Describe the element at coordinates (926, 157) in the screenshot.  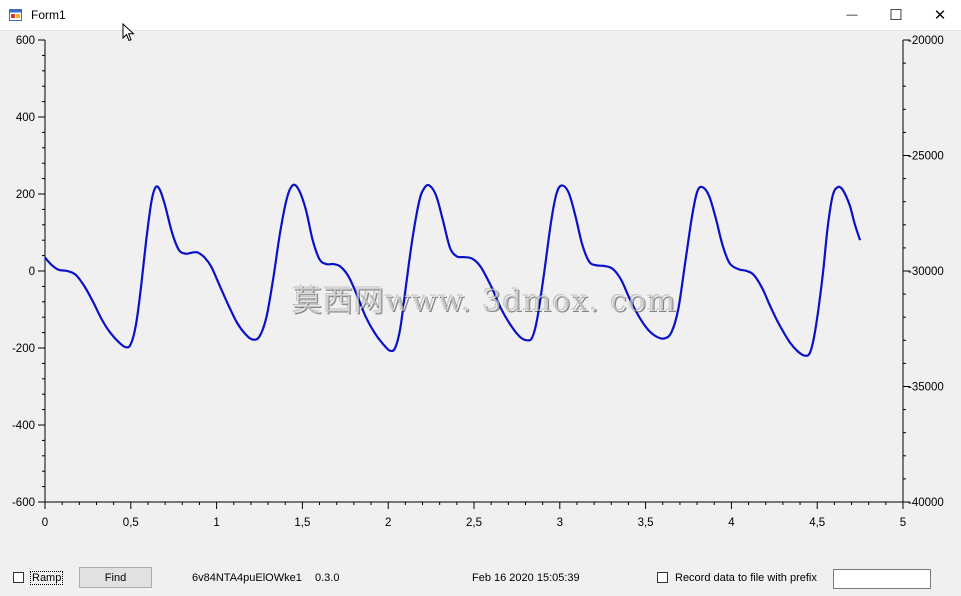
I see `y2-tick-label: -25000` at that location.